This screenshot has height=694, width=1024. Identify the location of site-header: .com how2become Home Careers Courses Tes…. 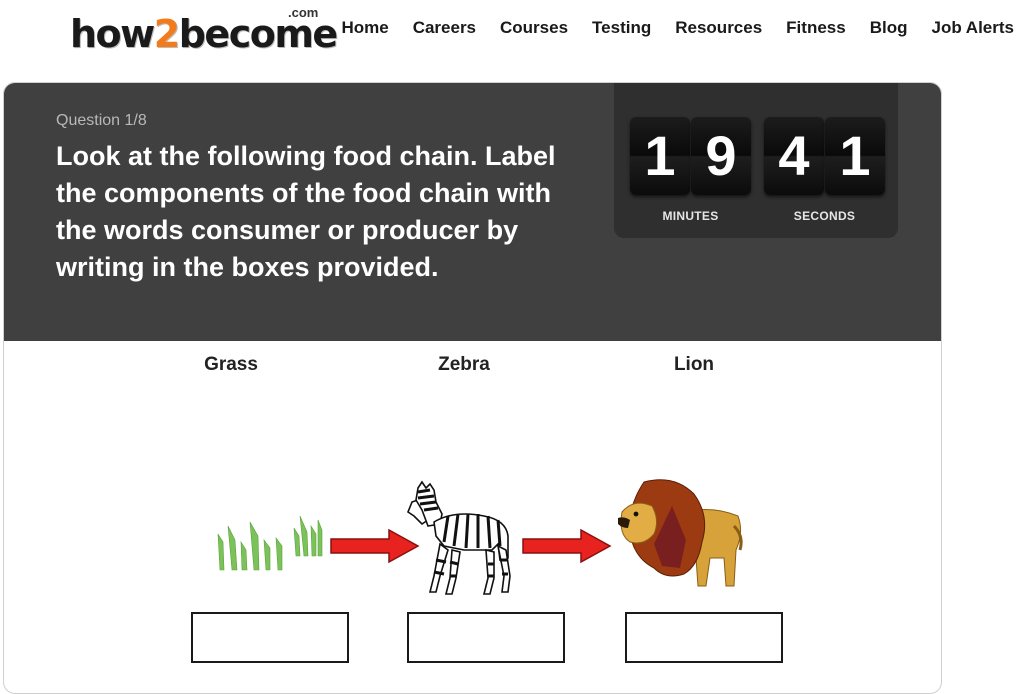
(512, 30).